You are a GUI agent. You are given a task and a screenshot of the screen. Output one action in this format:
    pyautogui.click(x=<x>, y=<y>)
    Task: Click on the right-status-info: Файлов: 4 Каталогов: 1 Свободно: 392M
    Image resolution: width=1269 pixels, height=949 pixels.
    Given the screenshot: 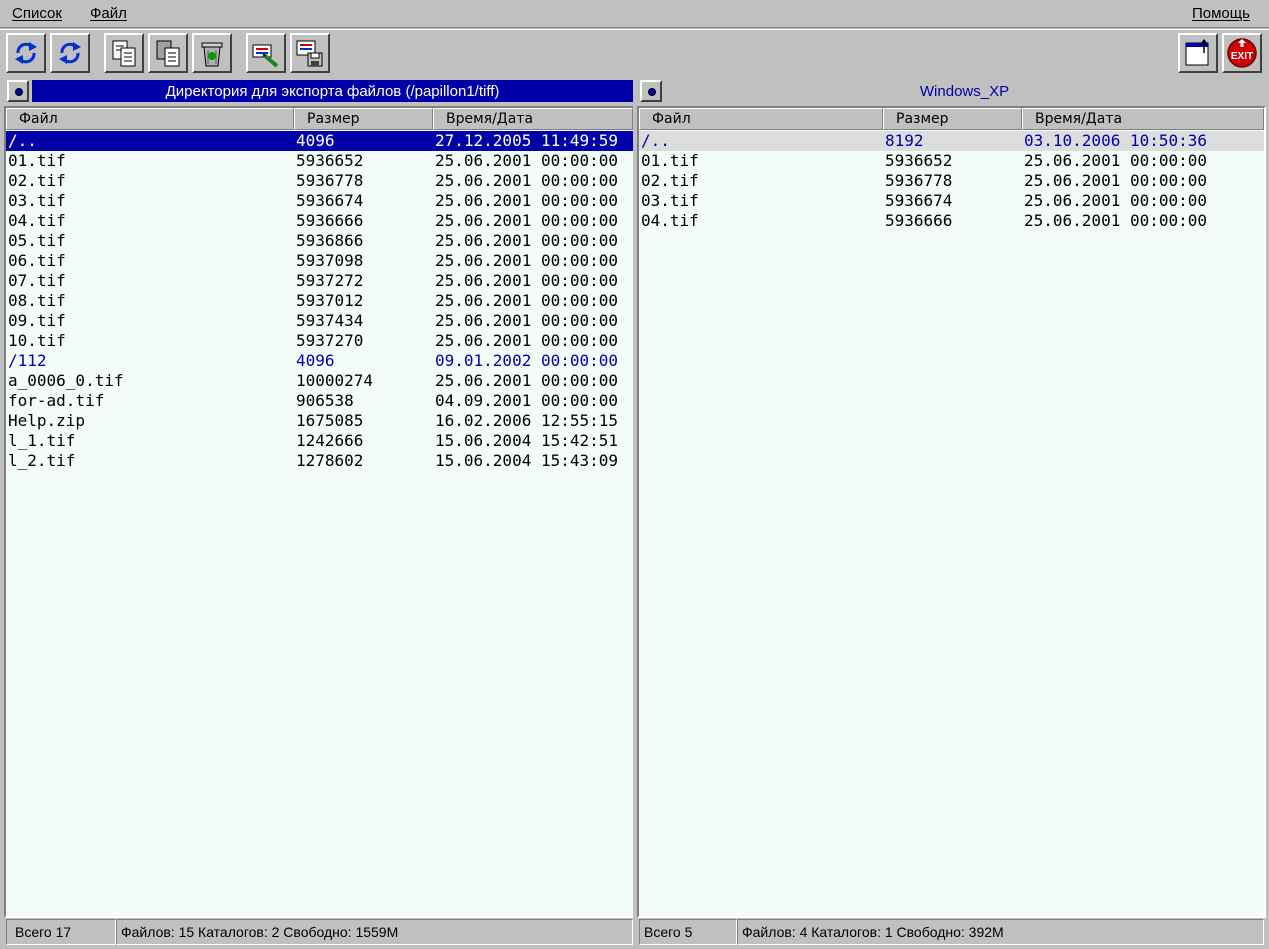 What is the action you would take?
    pyautogui.click(x=1000, y=932)
    